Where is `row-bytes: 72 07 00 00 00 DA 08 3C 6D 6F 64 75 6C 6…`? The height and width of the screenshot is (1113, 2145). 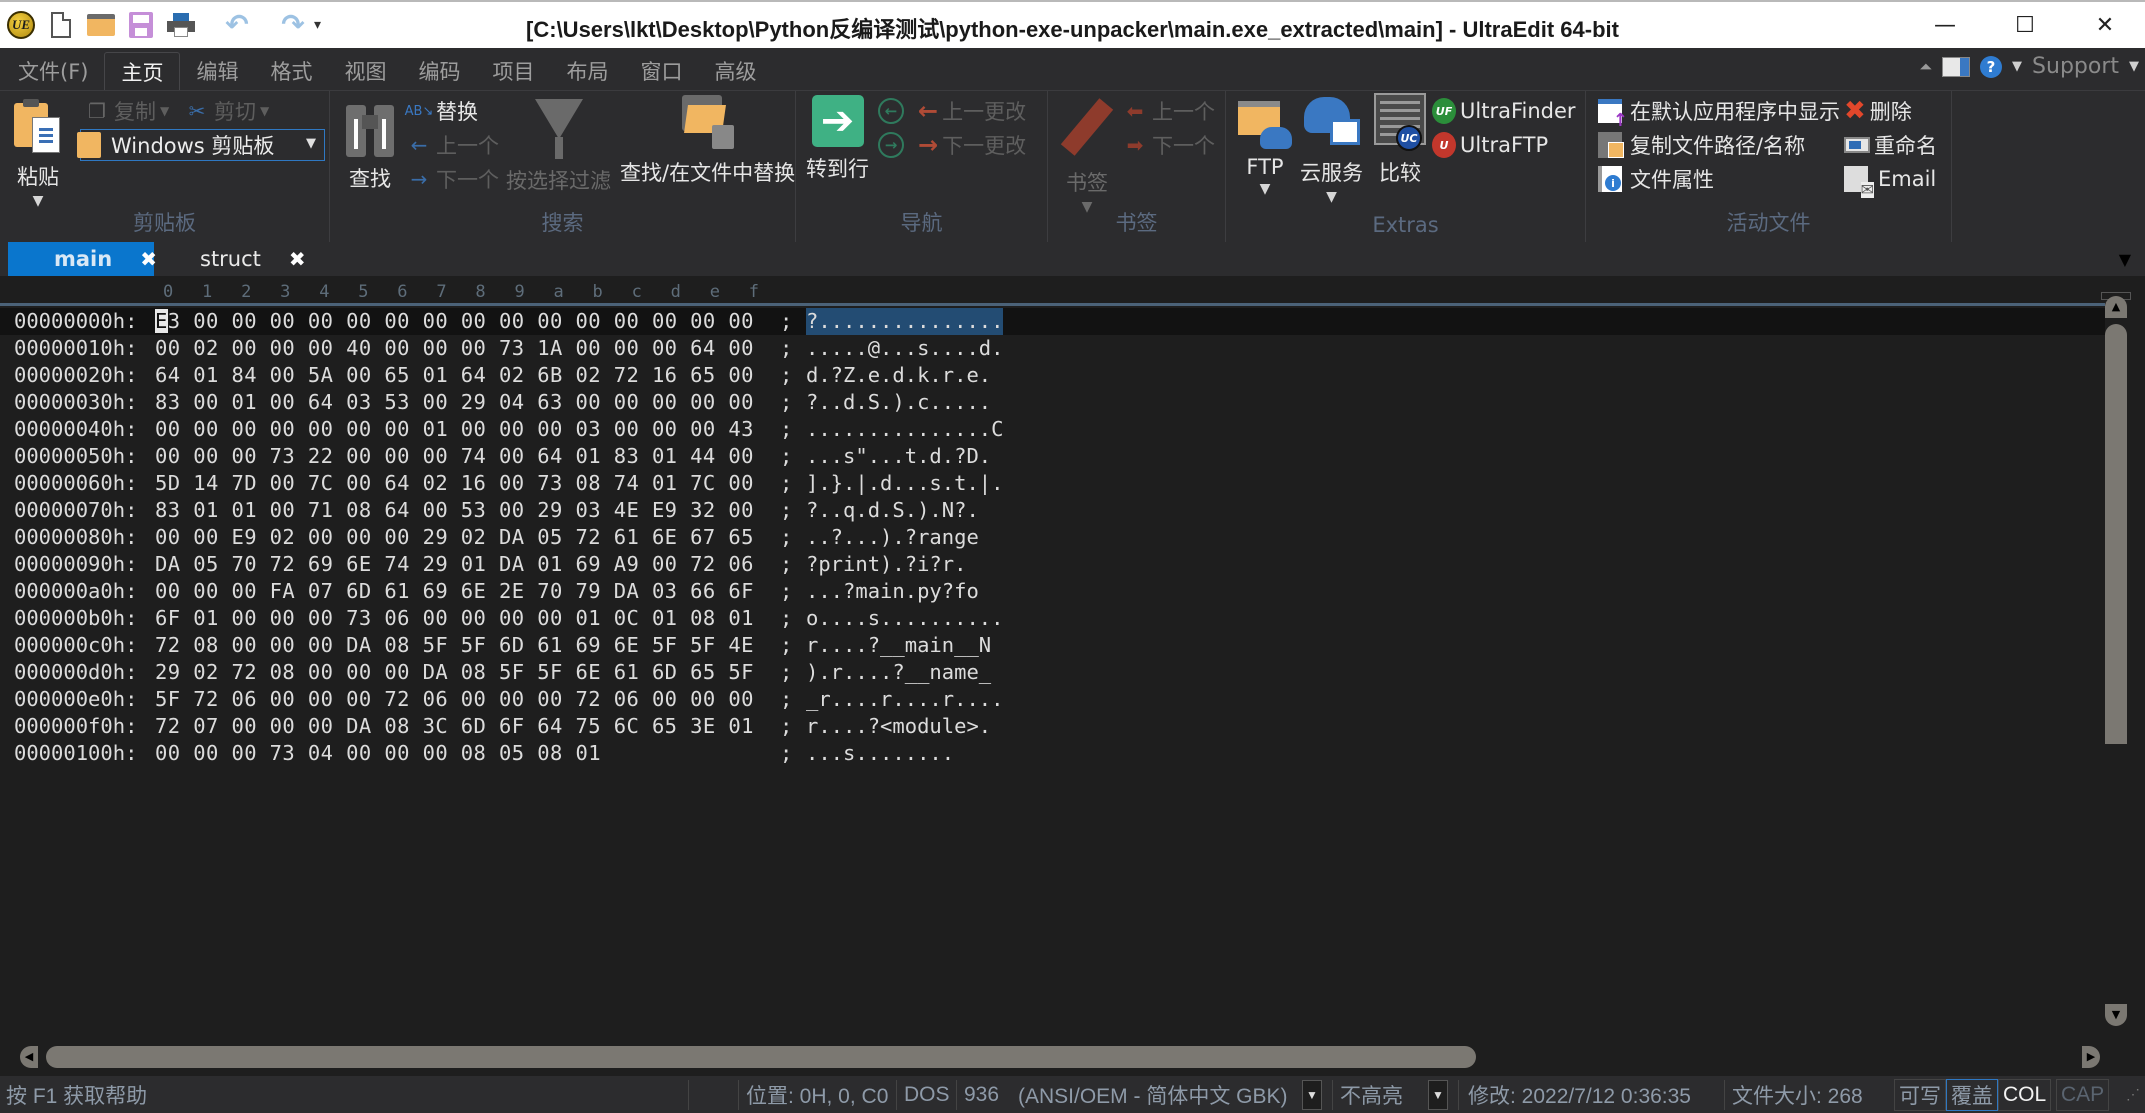
row-bytes: 72 07 00 00 00 DA 08 3C 6D 6F 64 75 6C 6… is located at coordinates (454, 726).